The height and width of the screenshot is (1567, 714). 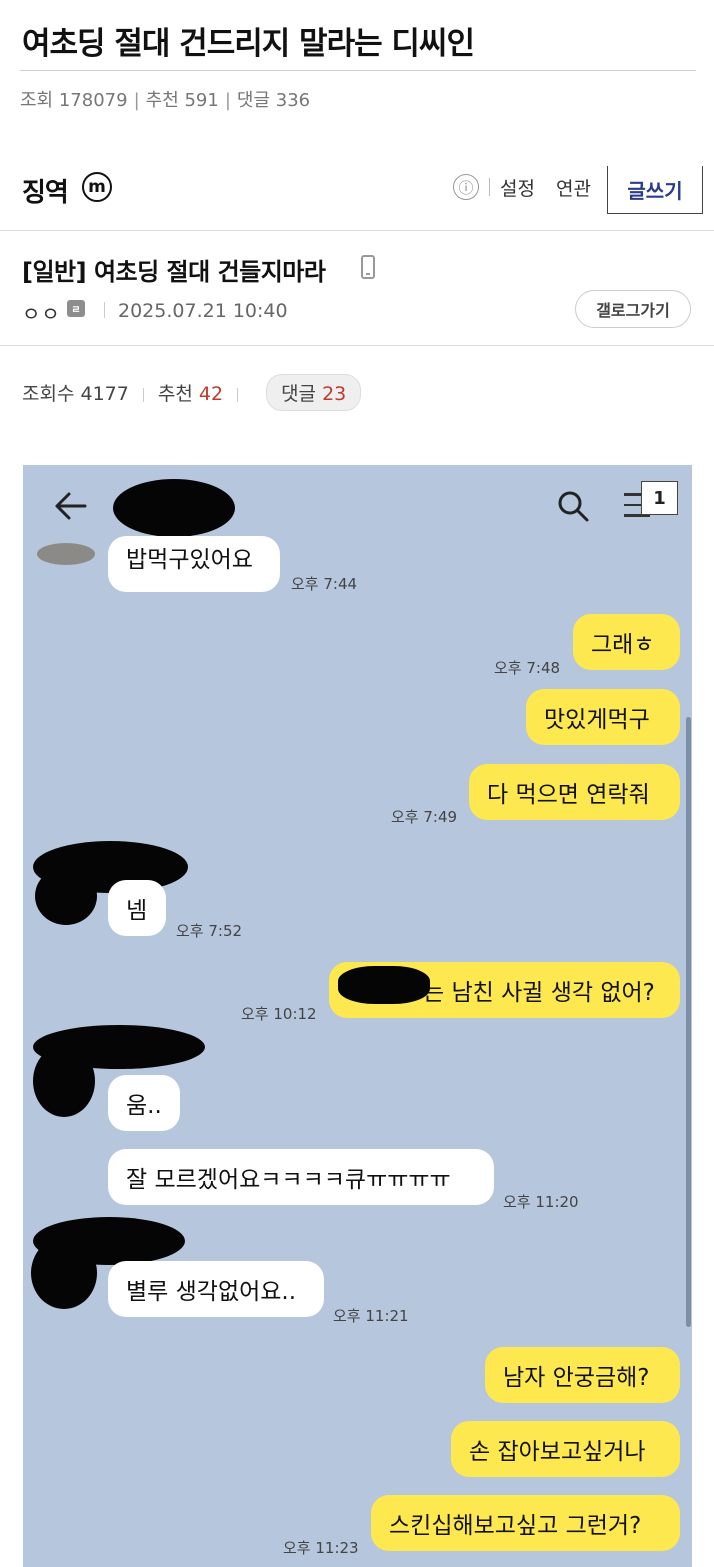 I want to click on article-stats: 조회수 4177 추천 42 댓글 23, so click(x=192, y=392).